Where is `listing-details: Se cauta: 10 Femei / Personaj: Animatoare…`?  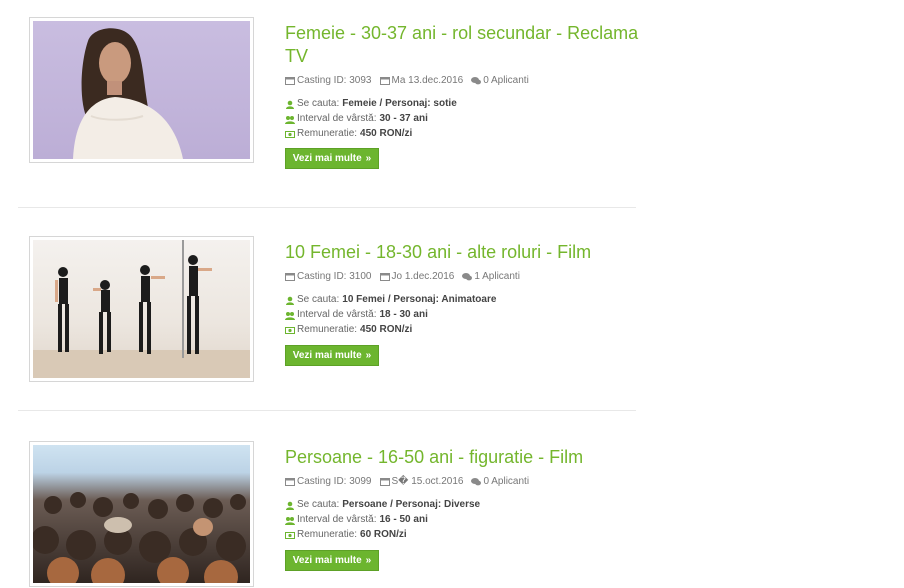
listing-details: Se cauta: 10 Femei / Personaj: Animatoare… is located at coordinates (390, 314).